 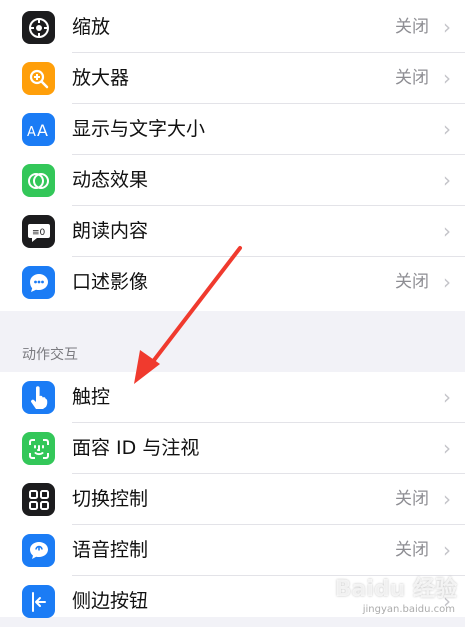 What do you see at coordinates (38, 499) in the screenshot?
I see `switch-control-icon` at bounding box center [38, 499].